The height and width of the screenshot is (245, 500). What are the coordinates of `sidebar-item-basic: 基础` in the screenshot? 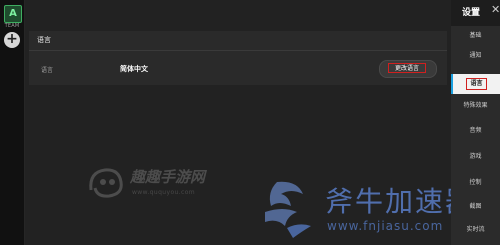 It's located at (475, 36).